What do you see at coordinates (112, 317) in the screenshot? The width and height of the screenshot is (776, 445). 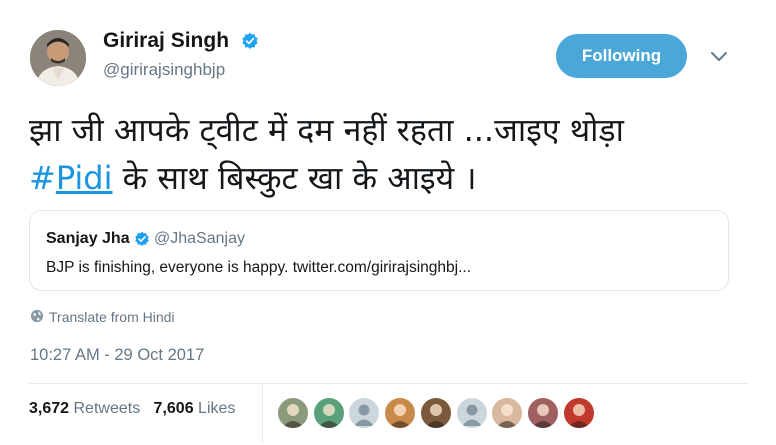 I see `translate-link: Translate from Hindi` at bounding box center [112, 317].